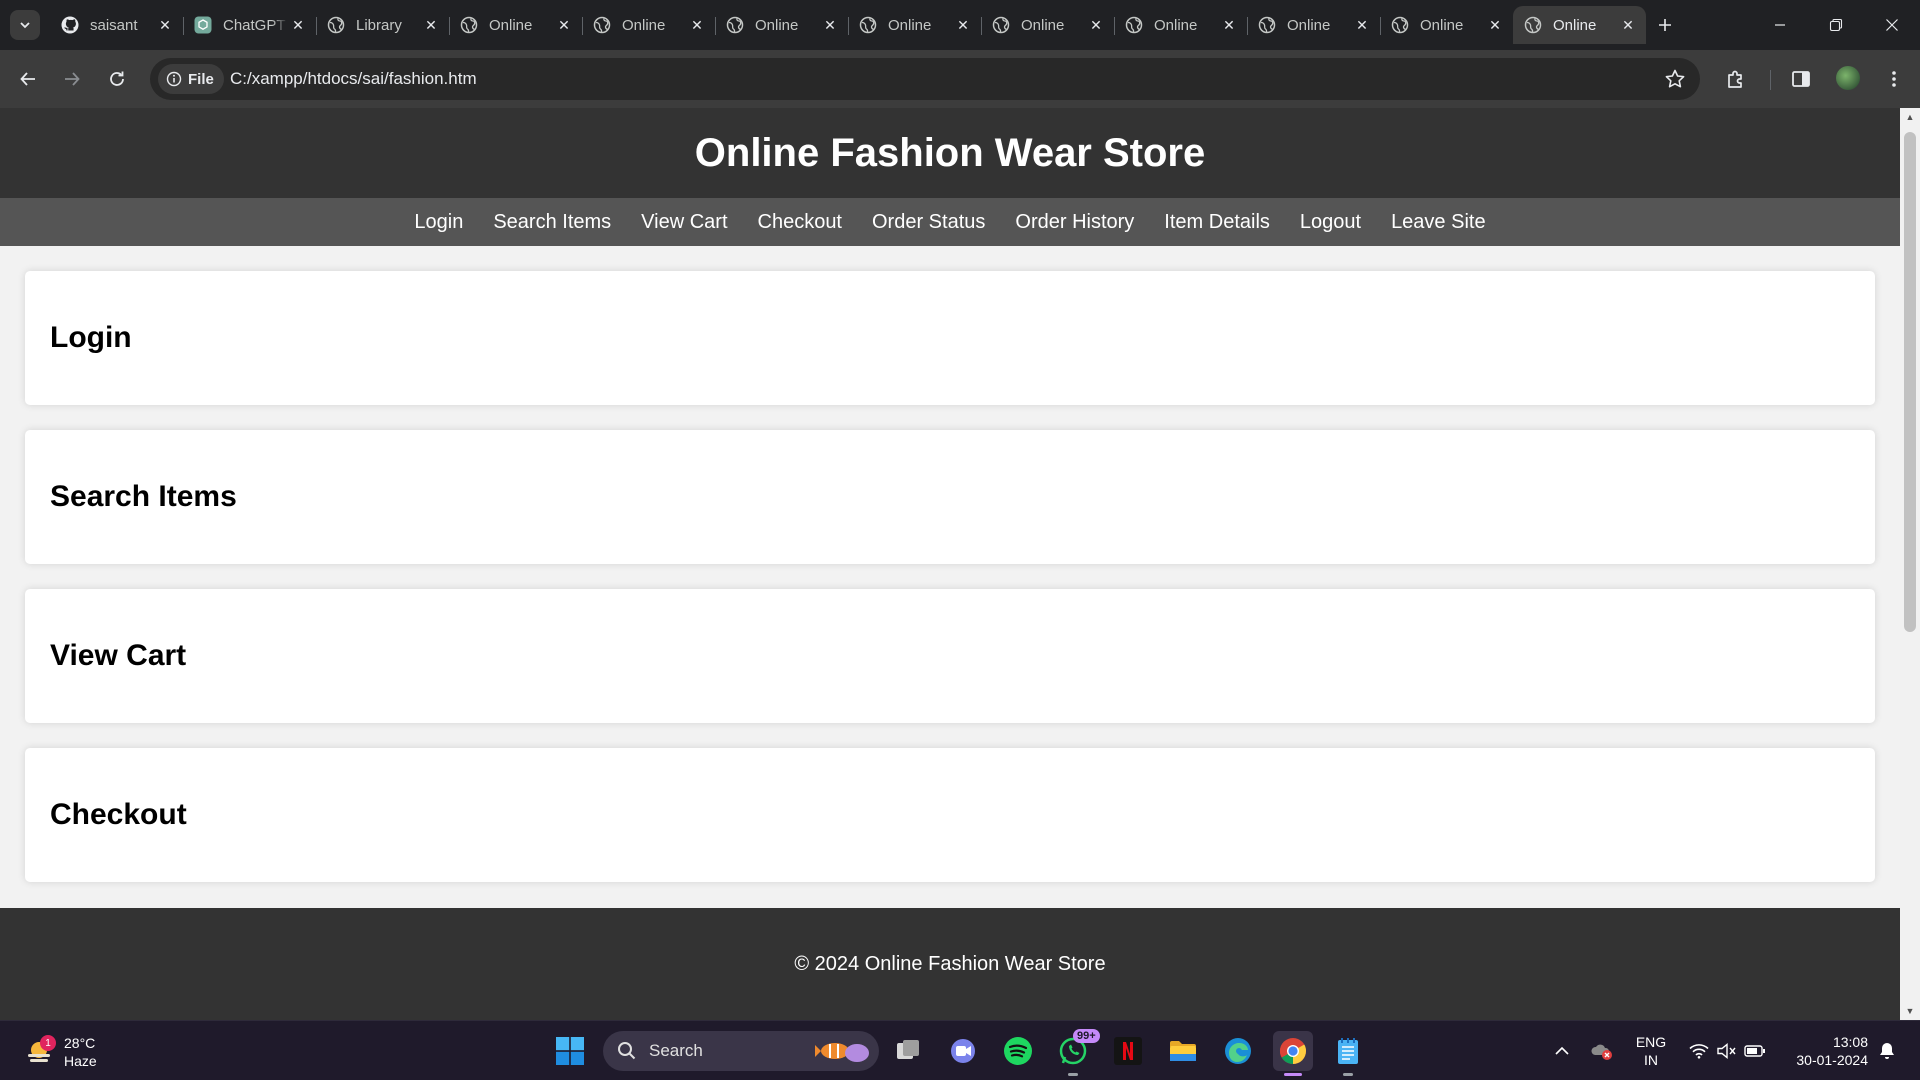 The height and width of the screenshot is (1080, 1920). Describe the element at coordinates (1076, 1050) in the screenshot. I see `whatsapp-button: 99+` at that location.